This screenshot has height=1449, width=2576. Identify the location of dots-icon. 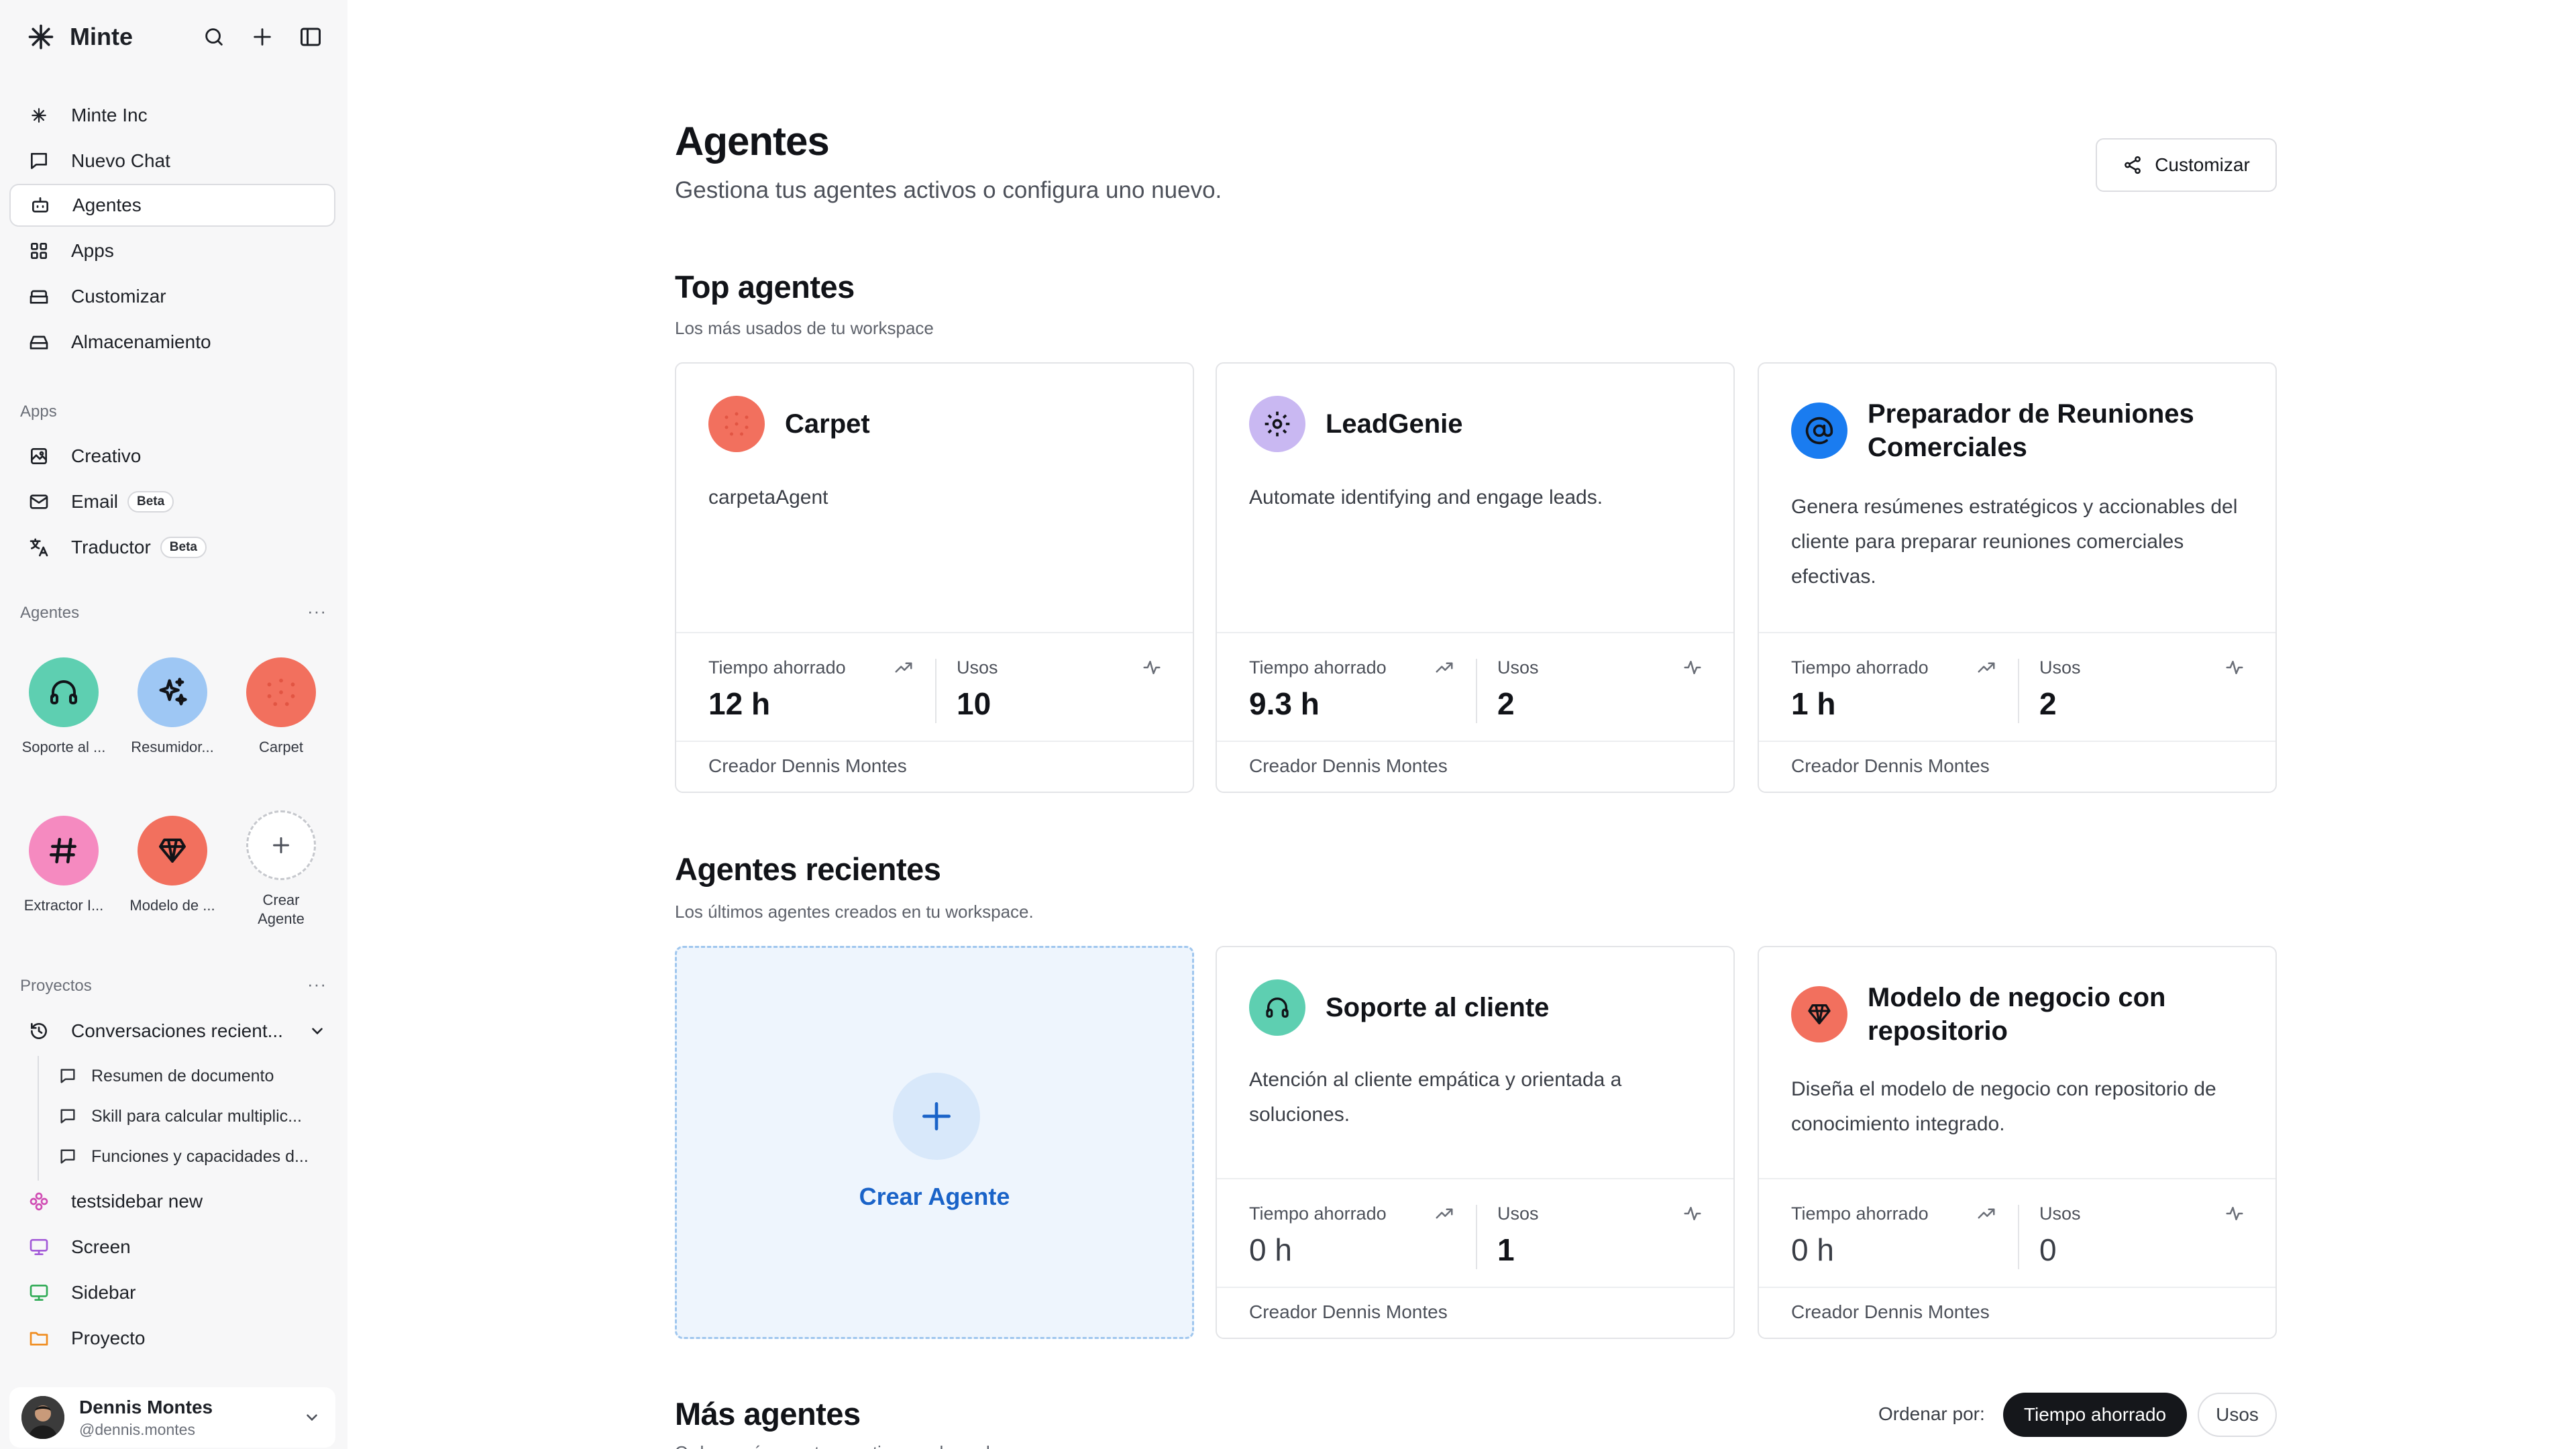
(281, 692).